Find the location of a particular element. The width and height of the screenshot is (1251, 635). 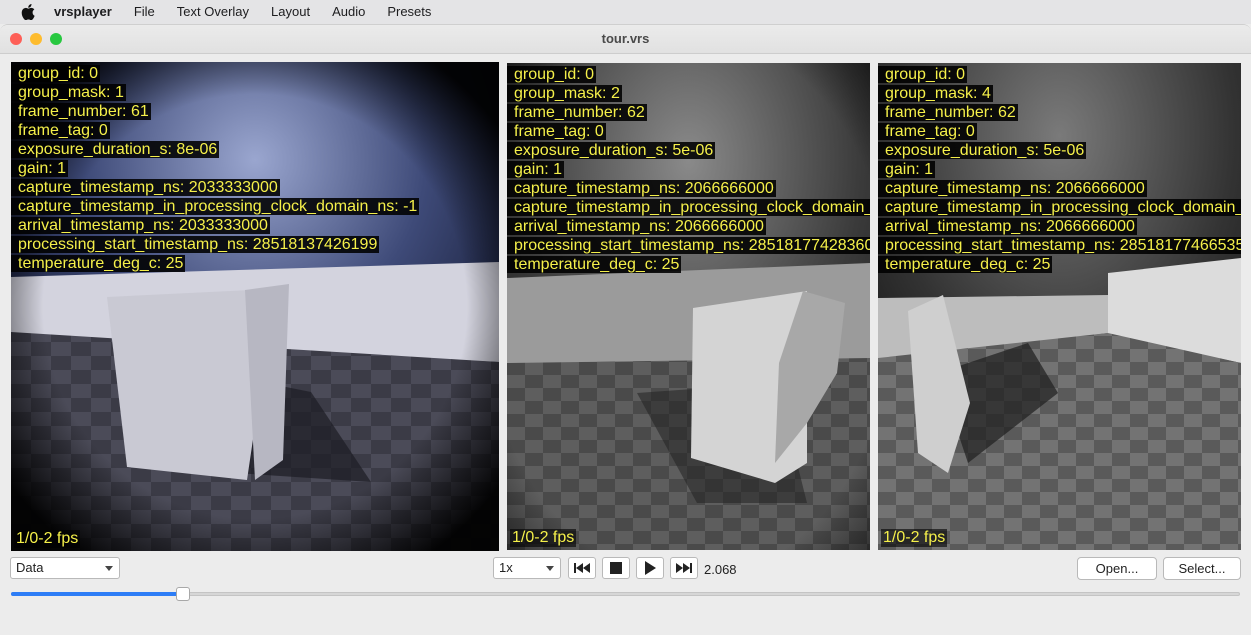

menu-layout: Layout is located at coordinates (290, 12).